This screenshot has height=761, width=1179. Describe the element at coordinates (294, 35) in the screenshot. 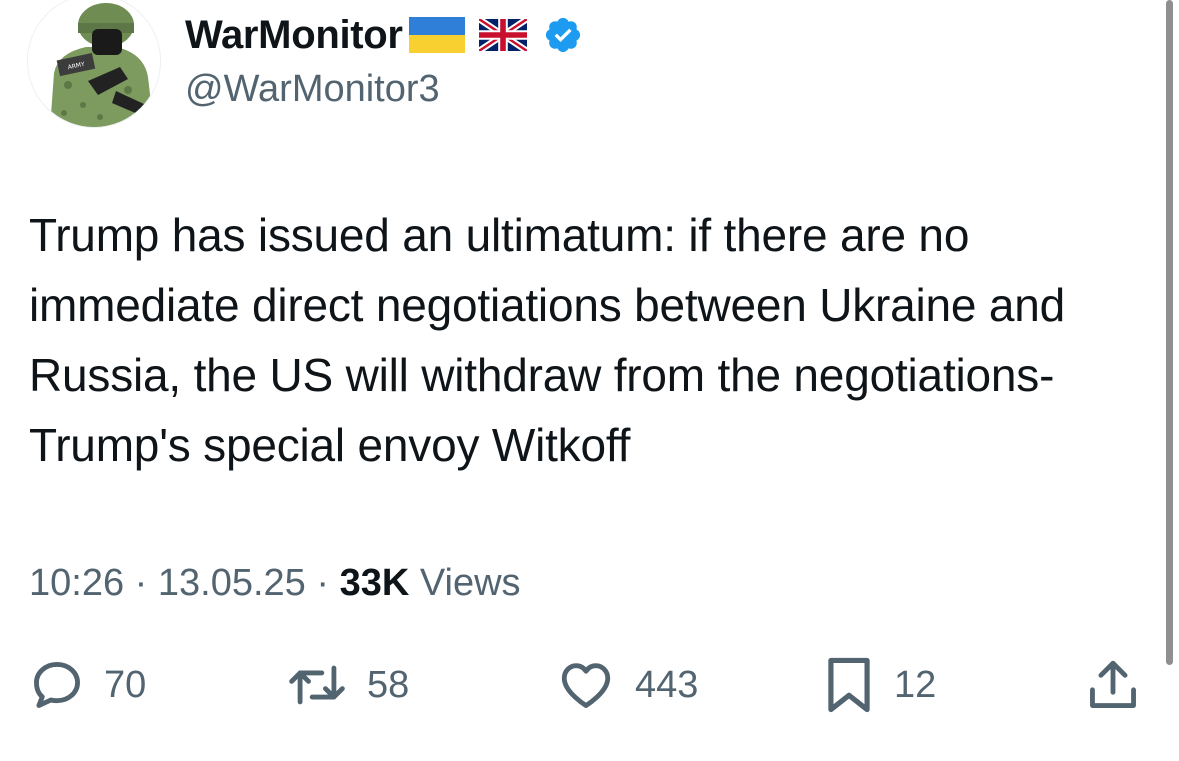

I see `author-display-name: WarMonitor` at that location.